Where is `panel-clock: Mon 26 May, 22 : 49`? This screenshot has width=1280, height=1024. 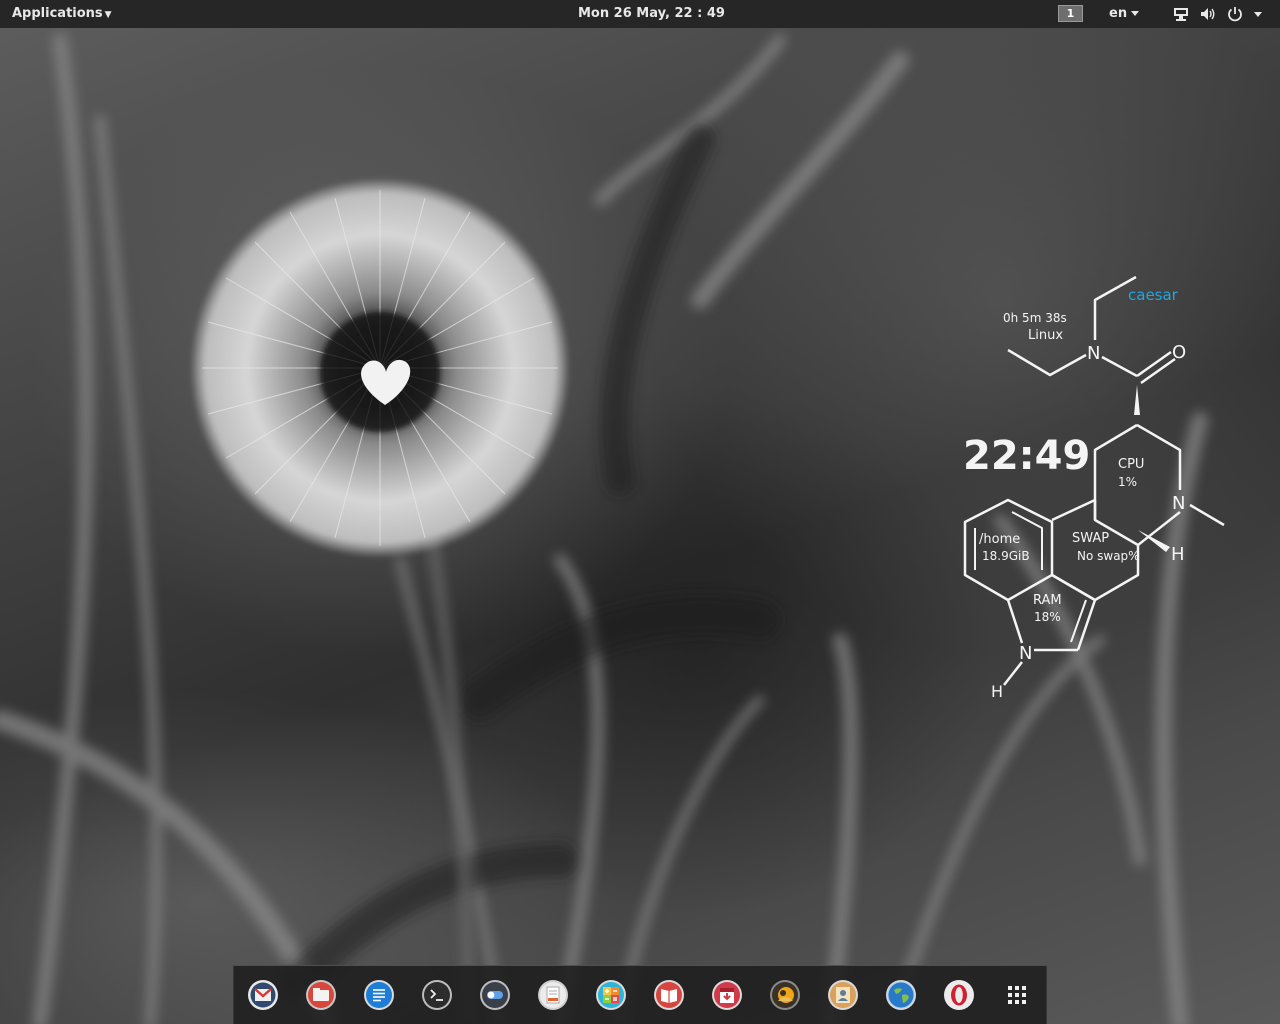 panel-clock: Mon 26 May, 22 : 49 is located at coordinates (651, 13).